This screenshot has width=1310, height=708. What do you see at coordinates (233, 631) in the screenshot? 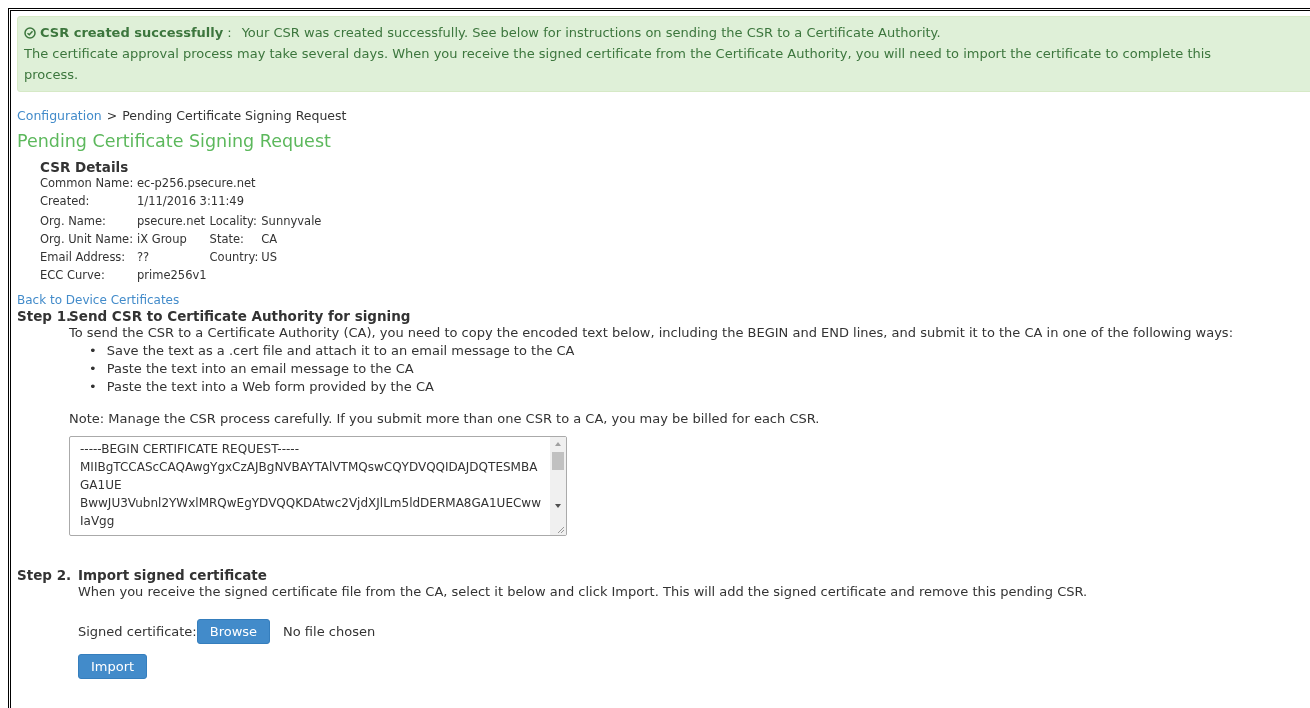
I see `browse-button: Browse` at bounding box center [233, 631].